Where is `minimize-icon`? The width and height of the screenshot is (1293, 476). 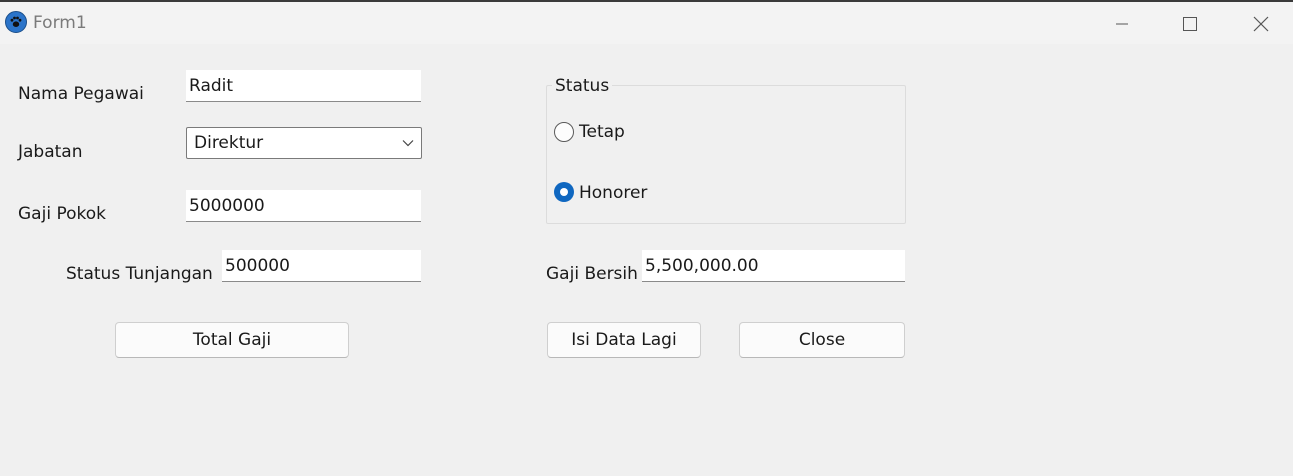
minimize-icon is located at coordinates (1122, 24).